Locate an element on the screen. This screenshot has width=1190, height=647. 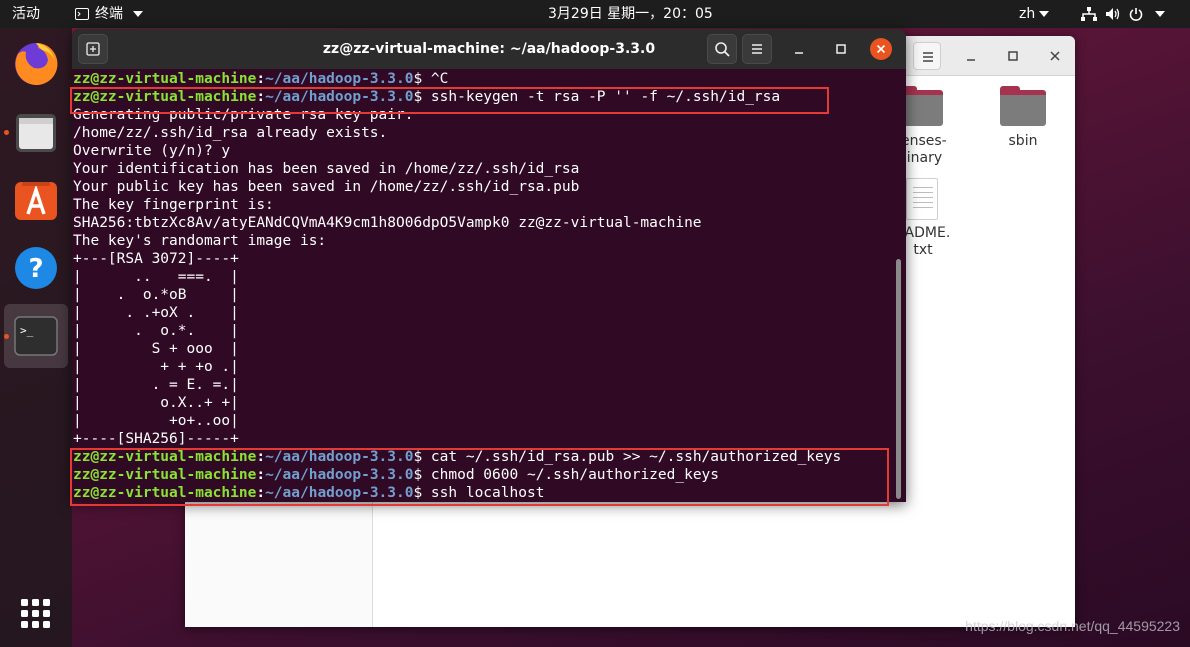
app-menu-button: 终端 is located at coordinates (109, 14).